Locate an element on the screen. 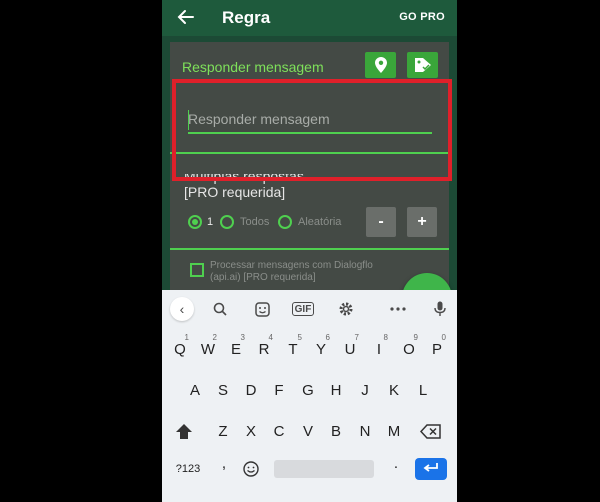 The height and width of the screenshot is (502, 600). location-pin-icon is located at coordinates (380, 65).